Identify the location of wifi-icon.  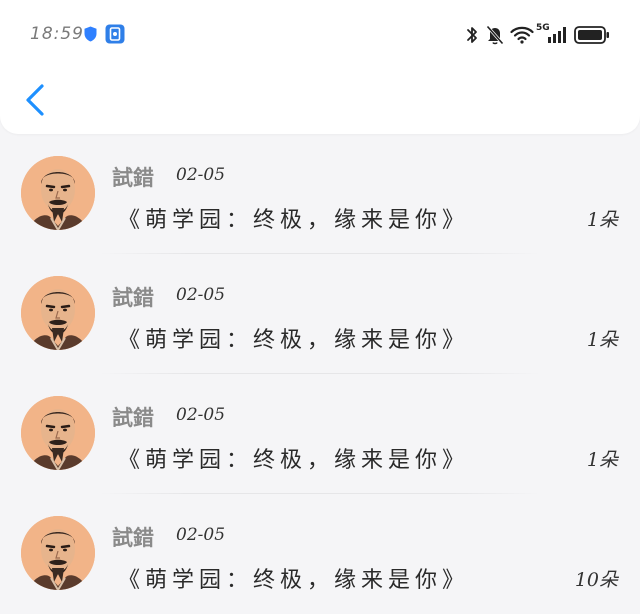
(522, 35).